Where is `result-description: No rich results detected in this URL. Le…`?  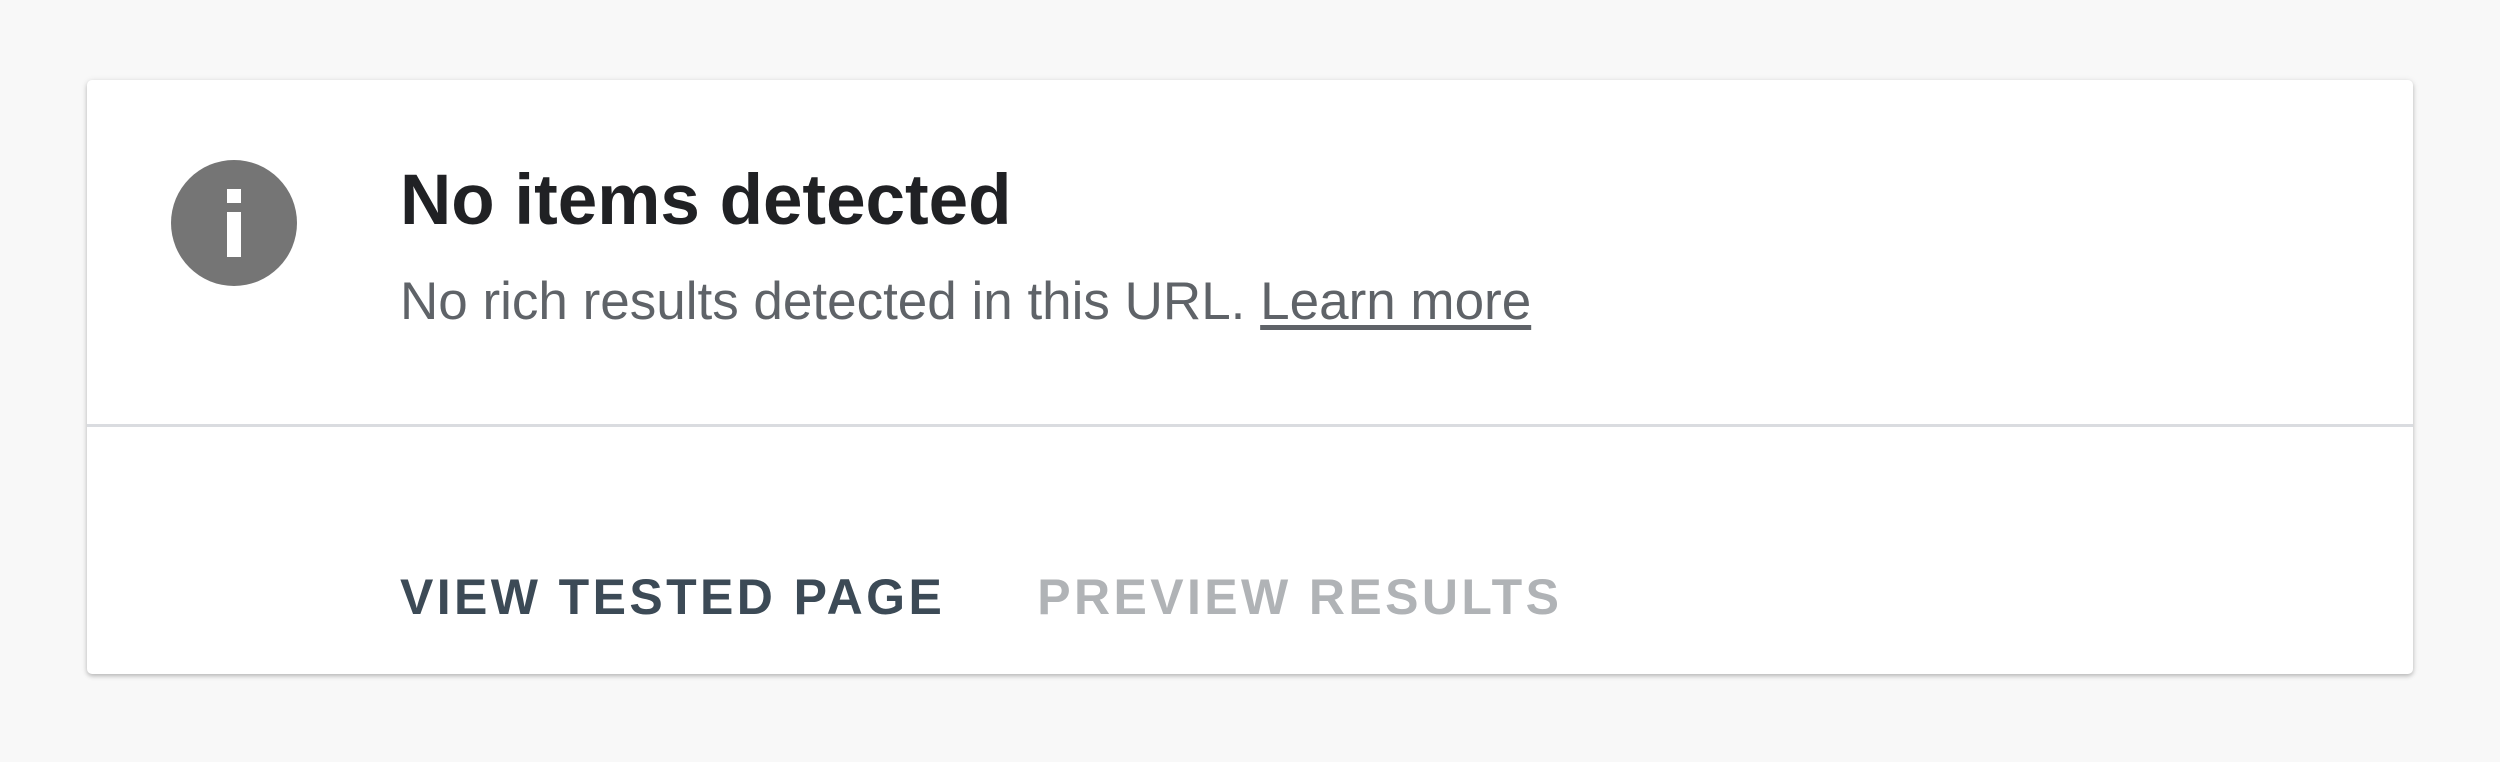
result-description: No rich results detected in this URL. Le… is located at coordinates (965, 302).